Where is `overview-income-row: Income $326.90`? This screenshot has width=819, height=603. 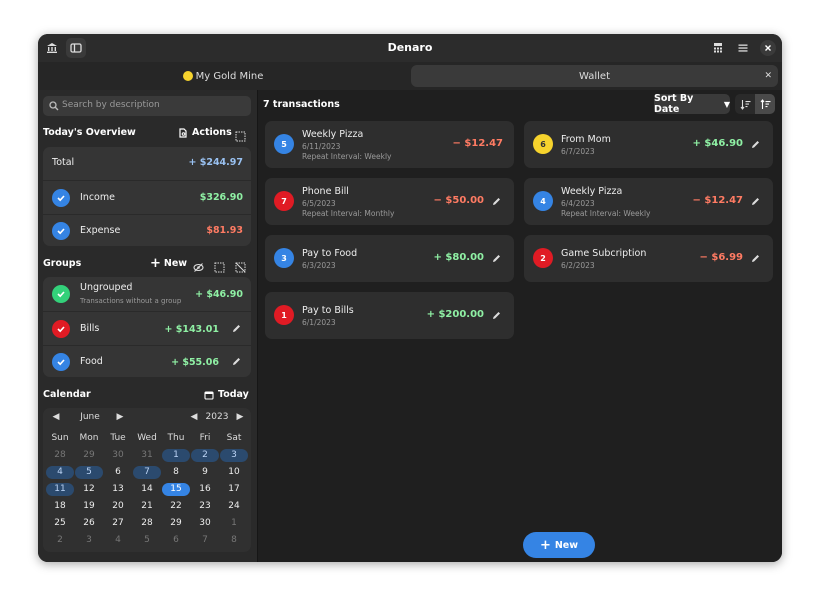 overview-income-row: Income $326.90 is located at coordinates (147, 197).